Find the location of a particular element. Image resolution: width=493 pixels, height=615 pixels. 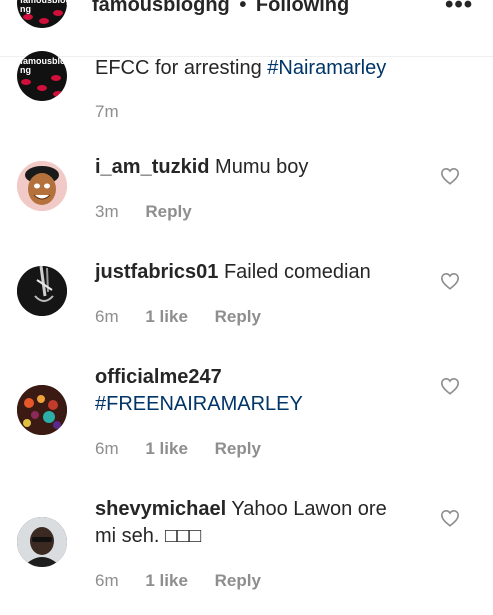

comment-text: shevymichael Yahoo Lawon ore is located at coordinates (241, 509).